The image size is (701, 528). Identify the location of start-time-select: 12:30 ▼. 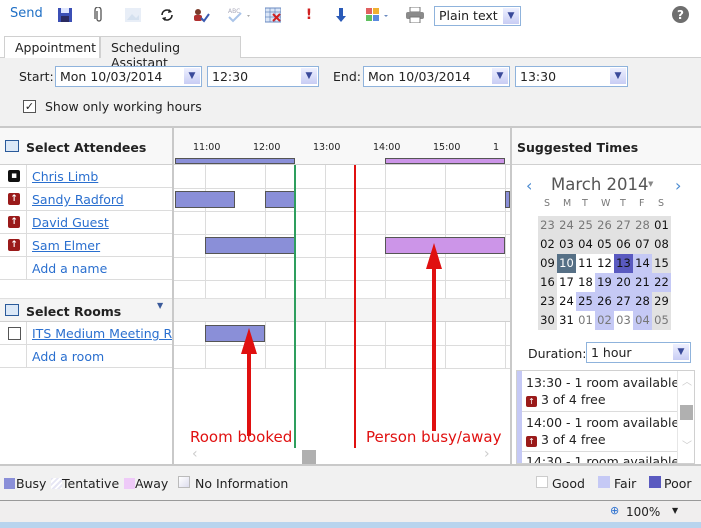
(263, 76).